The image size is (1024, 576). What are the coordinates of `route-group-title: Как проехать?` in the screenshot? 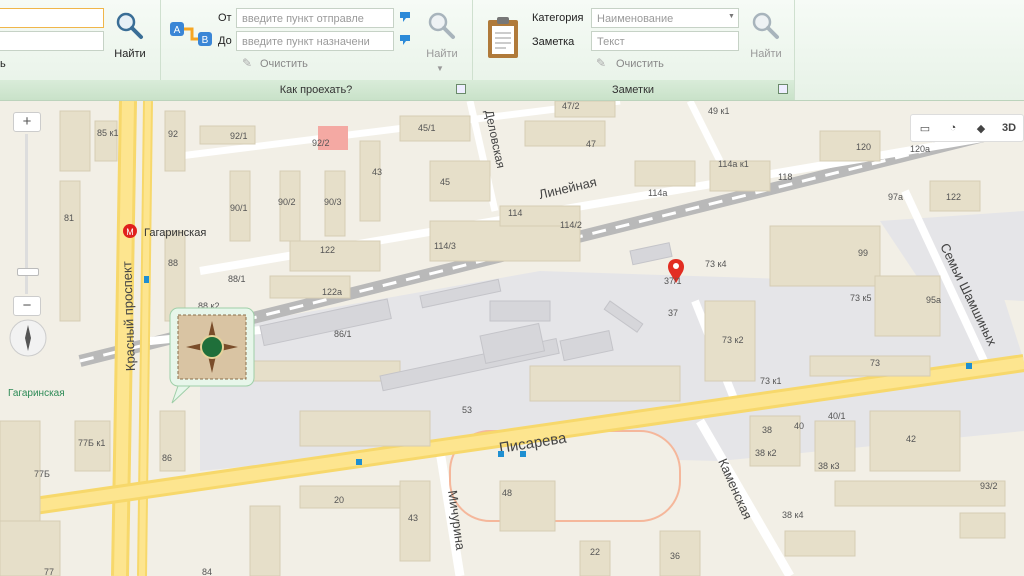 It's located at (316, 90).